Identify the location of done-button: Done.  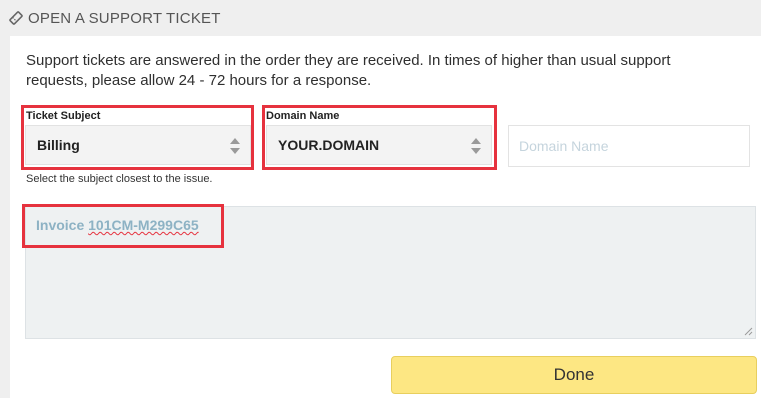
(574, 375).